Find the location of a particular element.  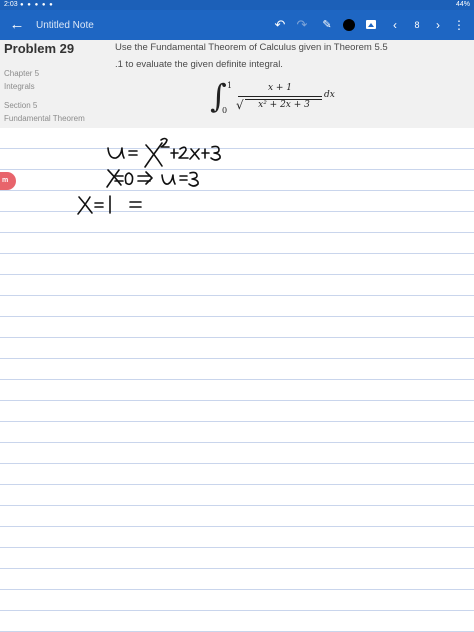

handwriting-ink is located at coordinates (149, 176).